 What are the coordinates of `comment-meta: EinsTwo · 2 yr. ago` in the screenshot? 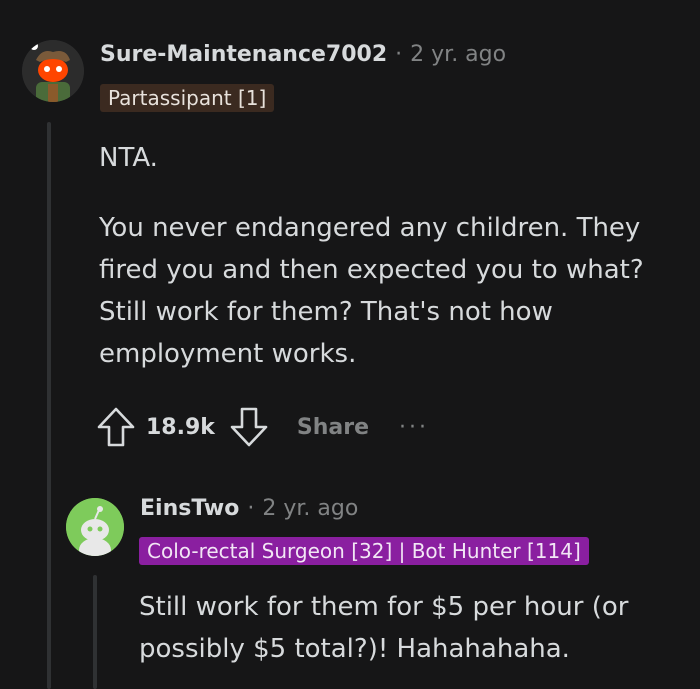 It's located at (249, 508).